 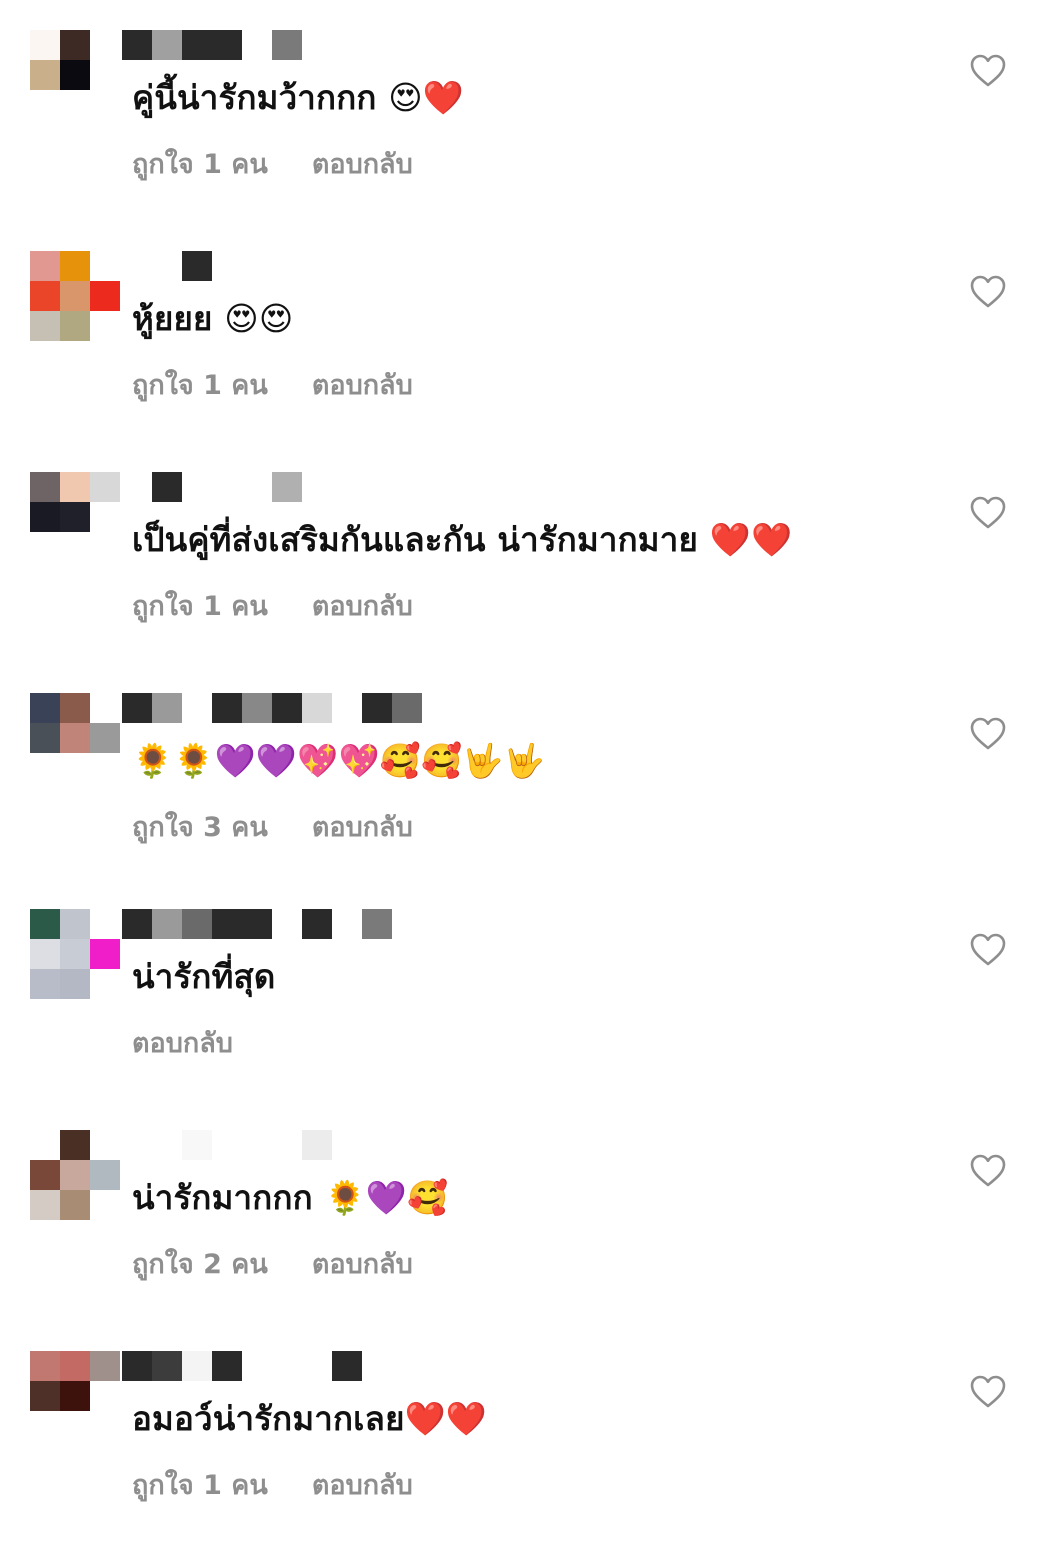 What do you see at coordinates (204, 976) in the screenshot?
I see `comment-text: น่ารักที่สุด` at bounding box center [204, 976].